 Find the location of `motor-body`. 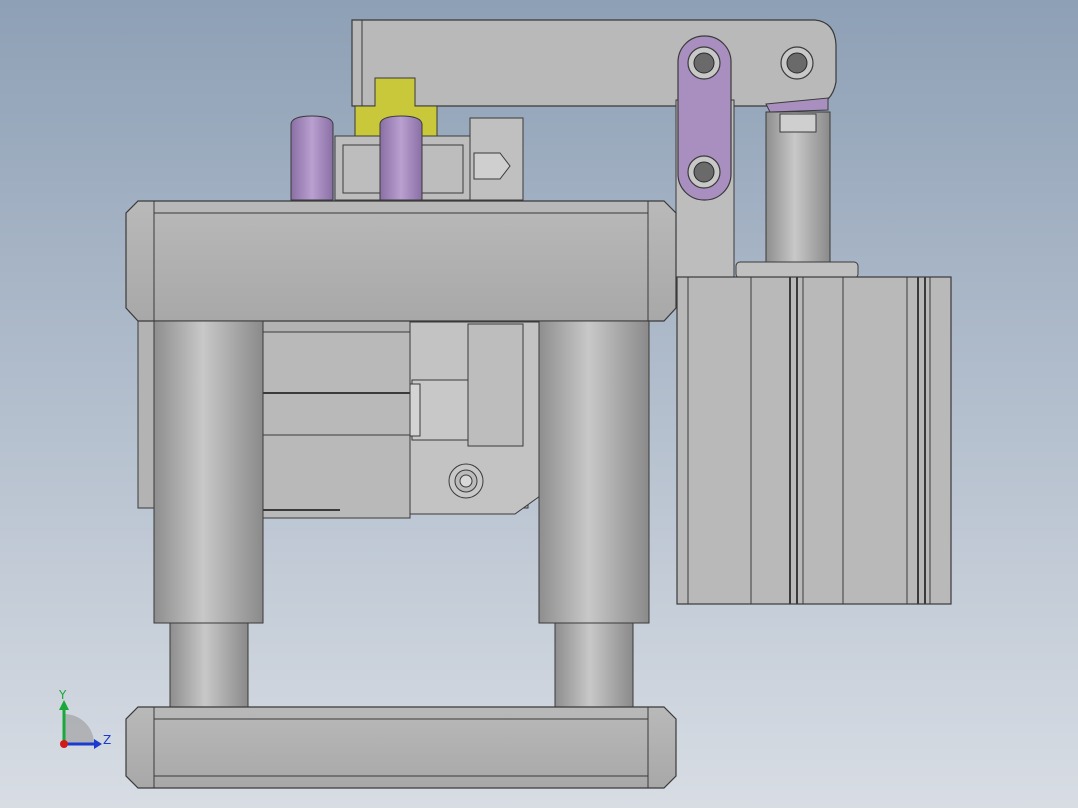

motor-body is located at coordinates (336, 425).